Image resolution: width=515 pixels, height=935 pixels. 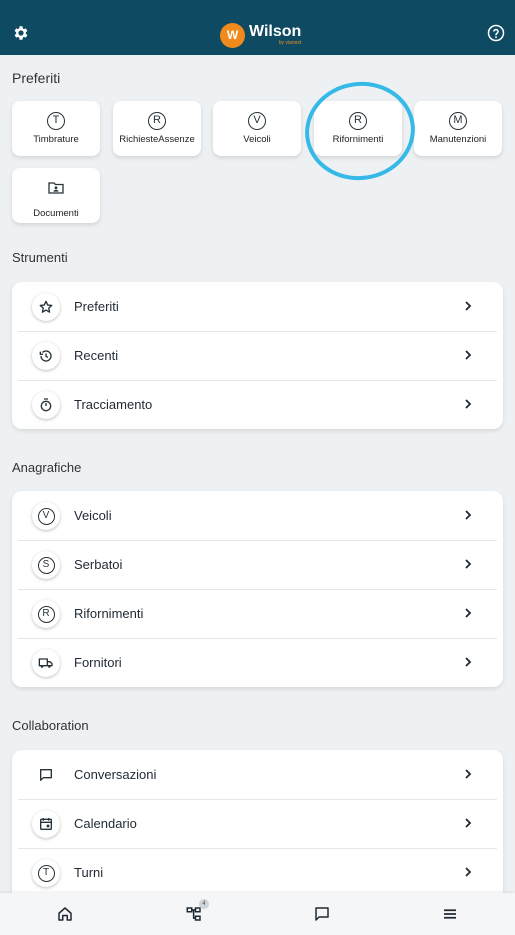 I want to click on favorite-label: RichiesteAssenze, so click(x=157, y=139).